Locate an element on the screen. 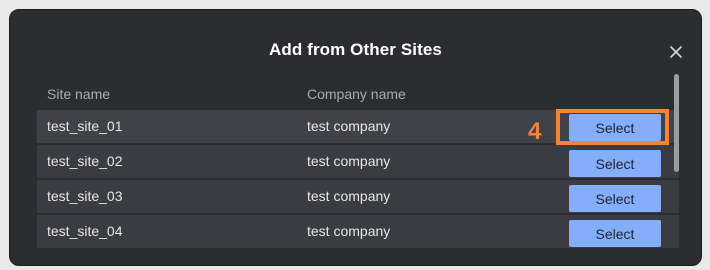 Image resolution: width=710 pixels, height=270 pixels. table-row: test_site_04 test company Select is located at coordinates (358, 231).